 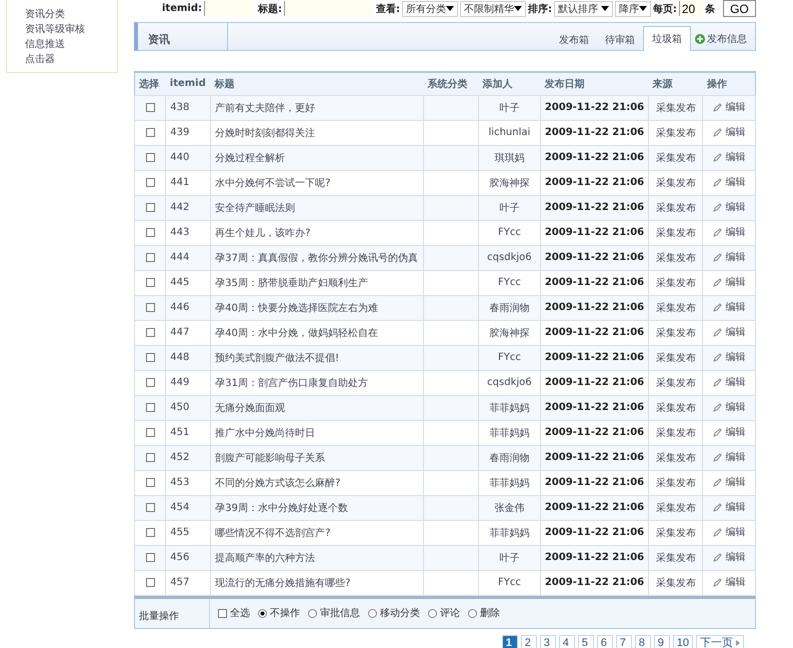 I want to click on sidebar-item: 点击器, so click(x=71, y=59).